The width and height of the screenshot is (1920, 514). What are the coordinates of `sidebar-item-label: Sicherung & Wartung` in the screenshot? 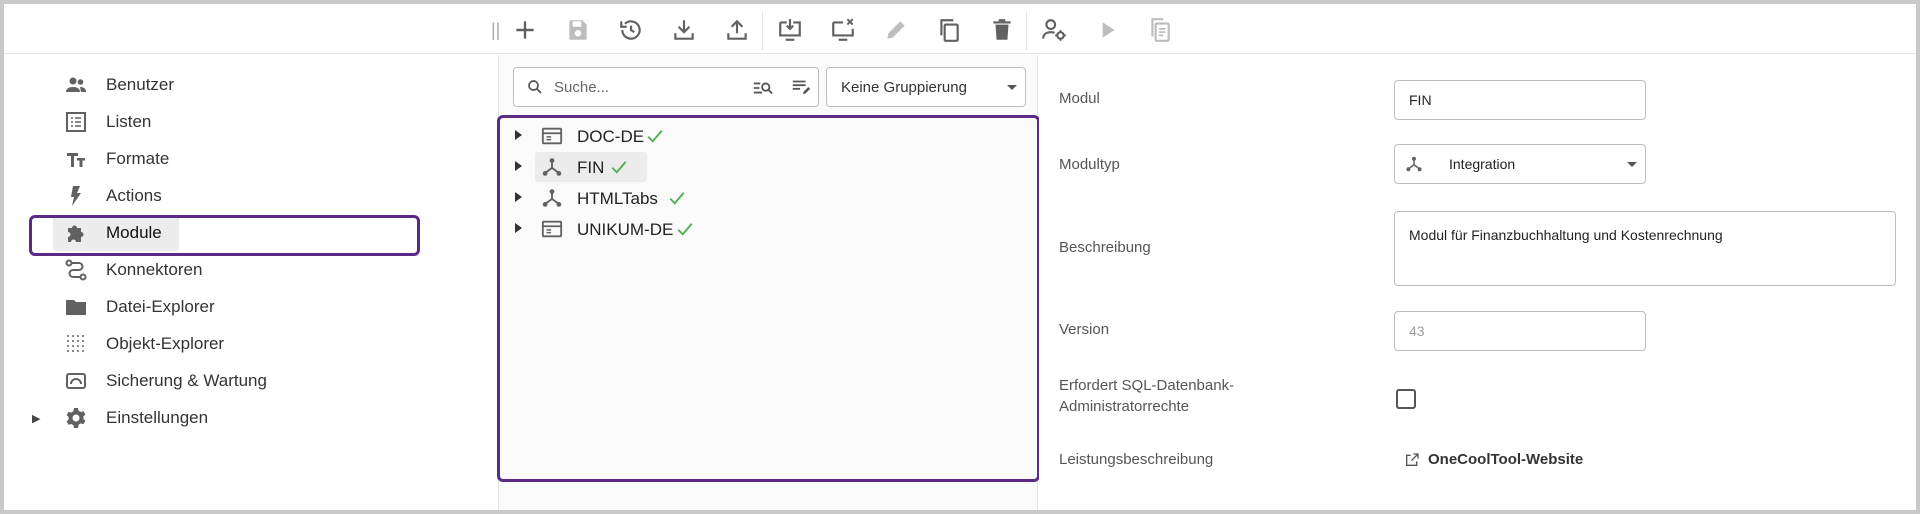 It's located at (186, 380).